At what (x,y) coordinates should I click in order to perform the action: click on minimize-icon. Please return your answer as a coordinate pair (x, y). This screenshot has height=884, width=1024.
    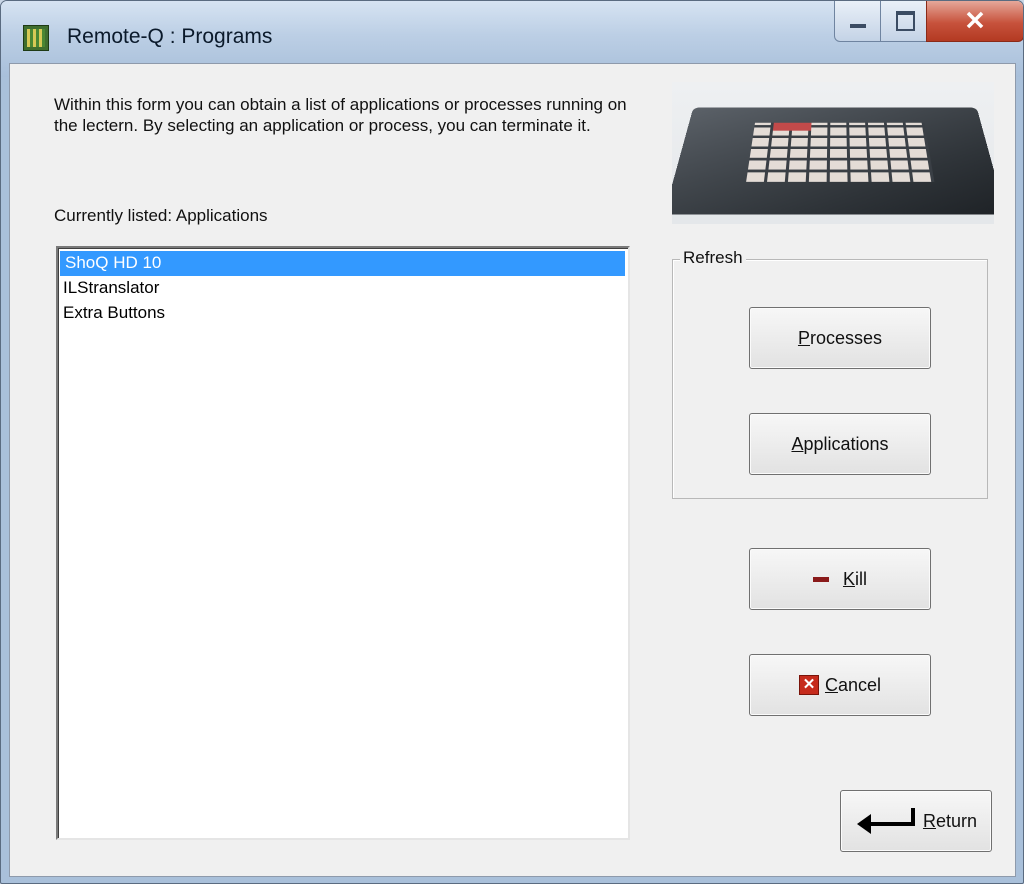
    Looking at the image, I should click on (858, 26).